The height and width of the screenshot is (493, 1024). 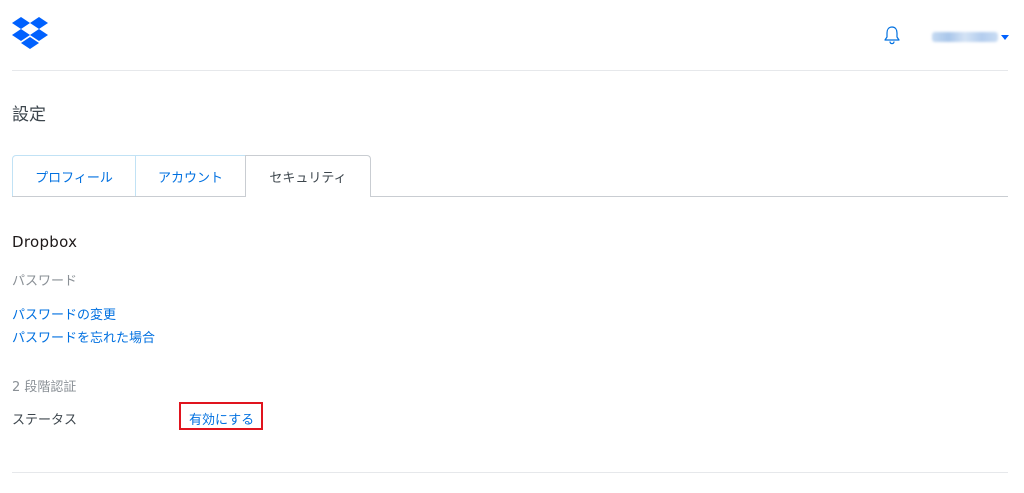 I want to click on user-menu: username, so click(x=970, y=37).